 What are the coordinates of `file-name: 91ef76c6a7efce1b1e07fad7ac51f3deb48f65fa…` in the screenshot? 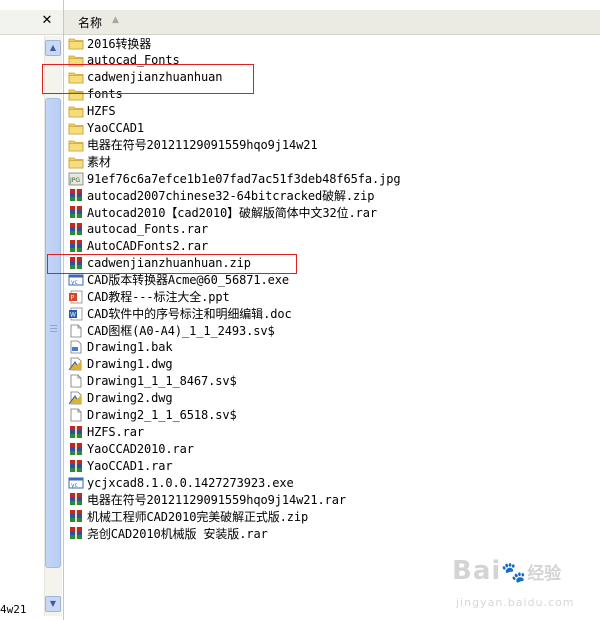 It's located at (244, 178).